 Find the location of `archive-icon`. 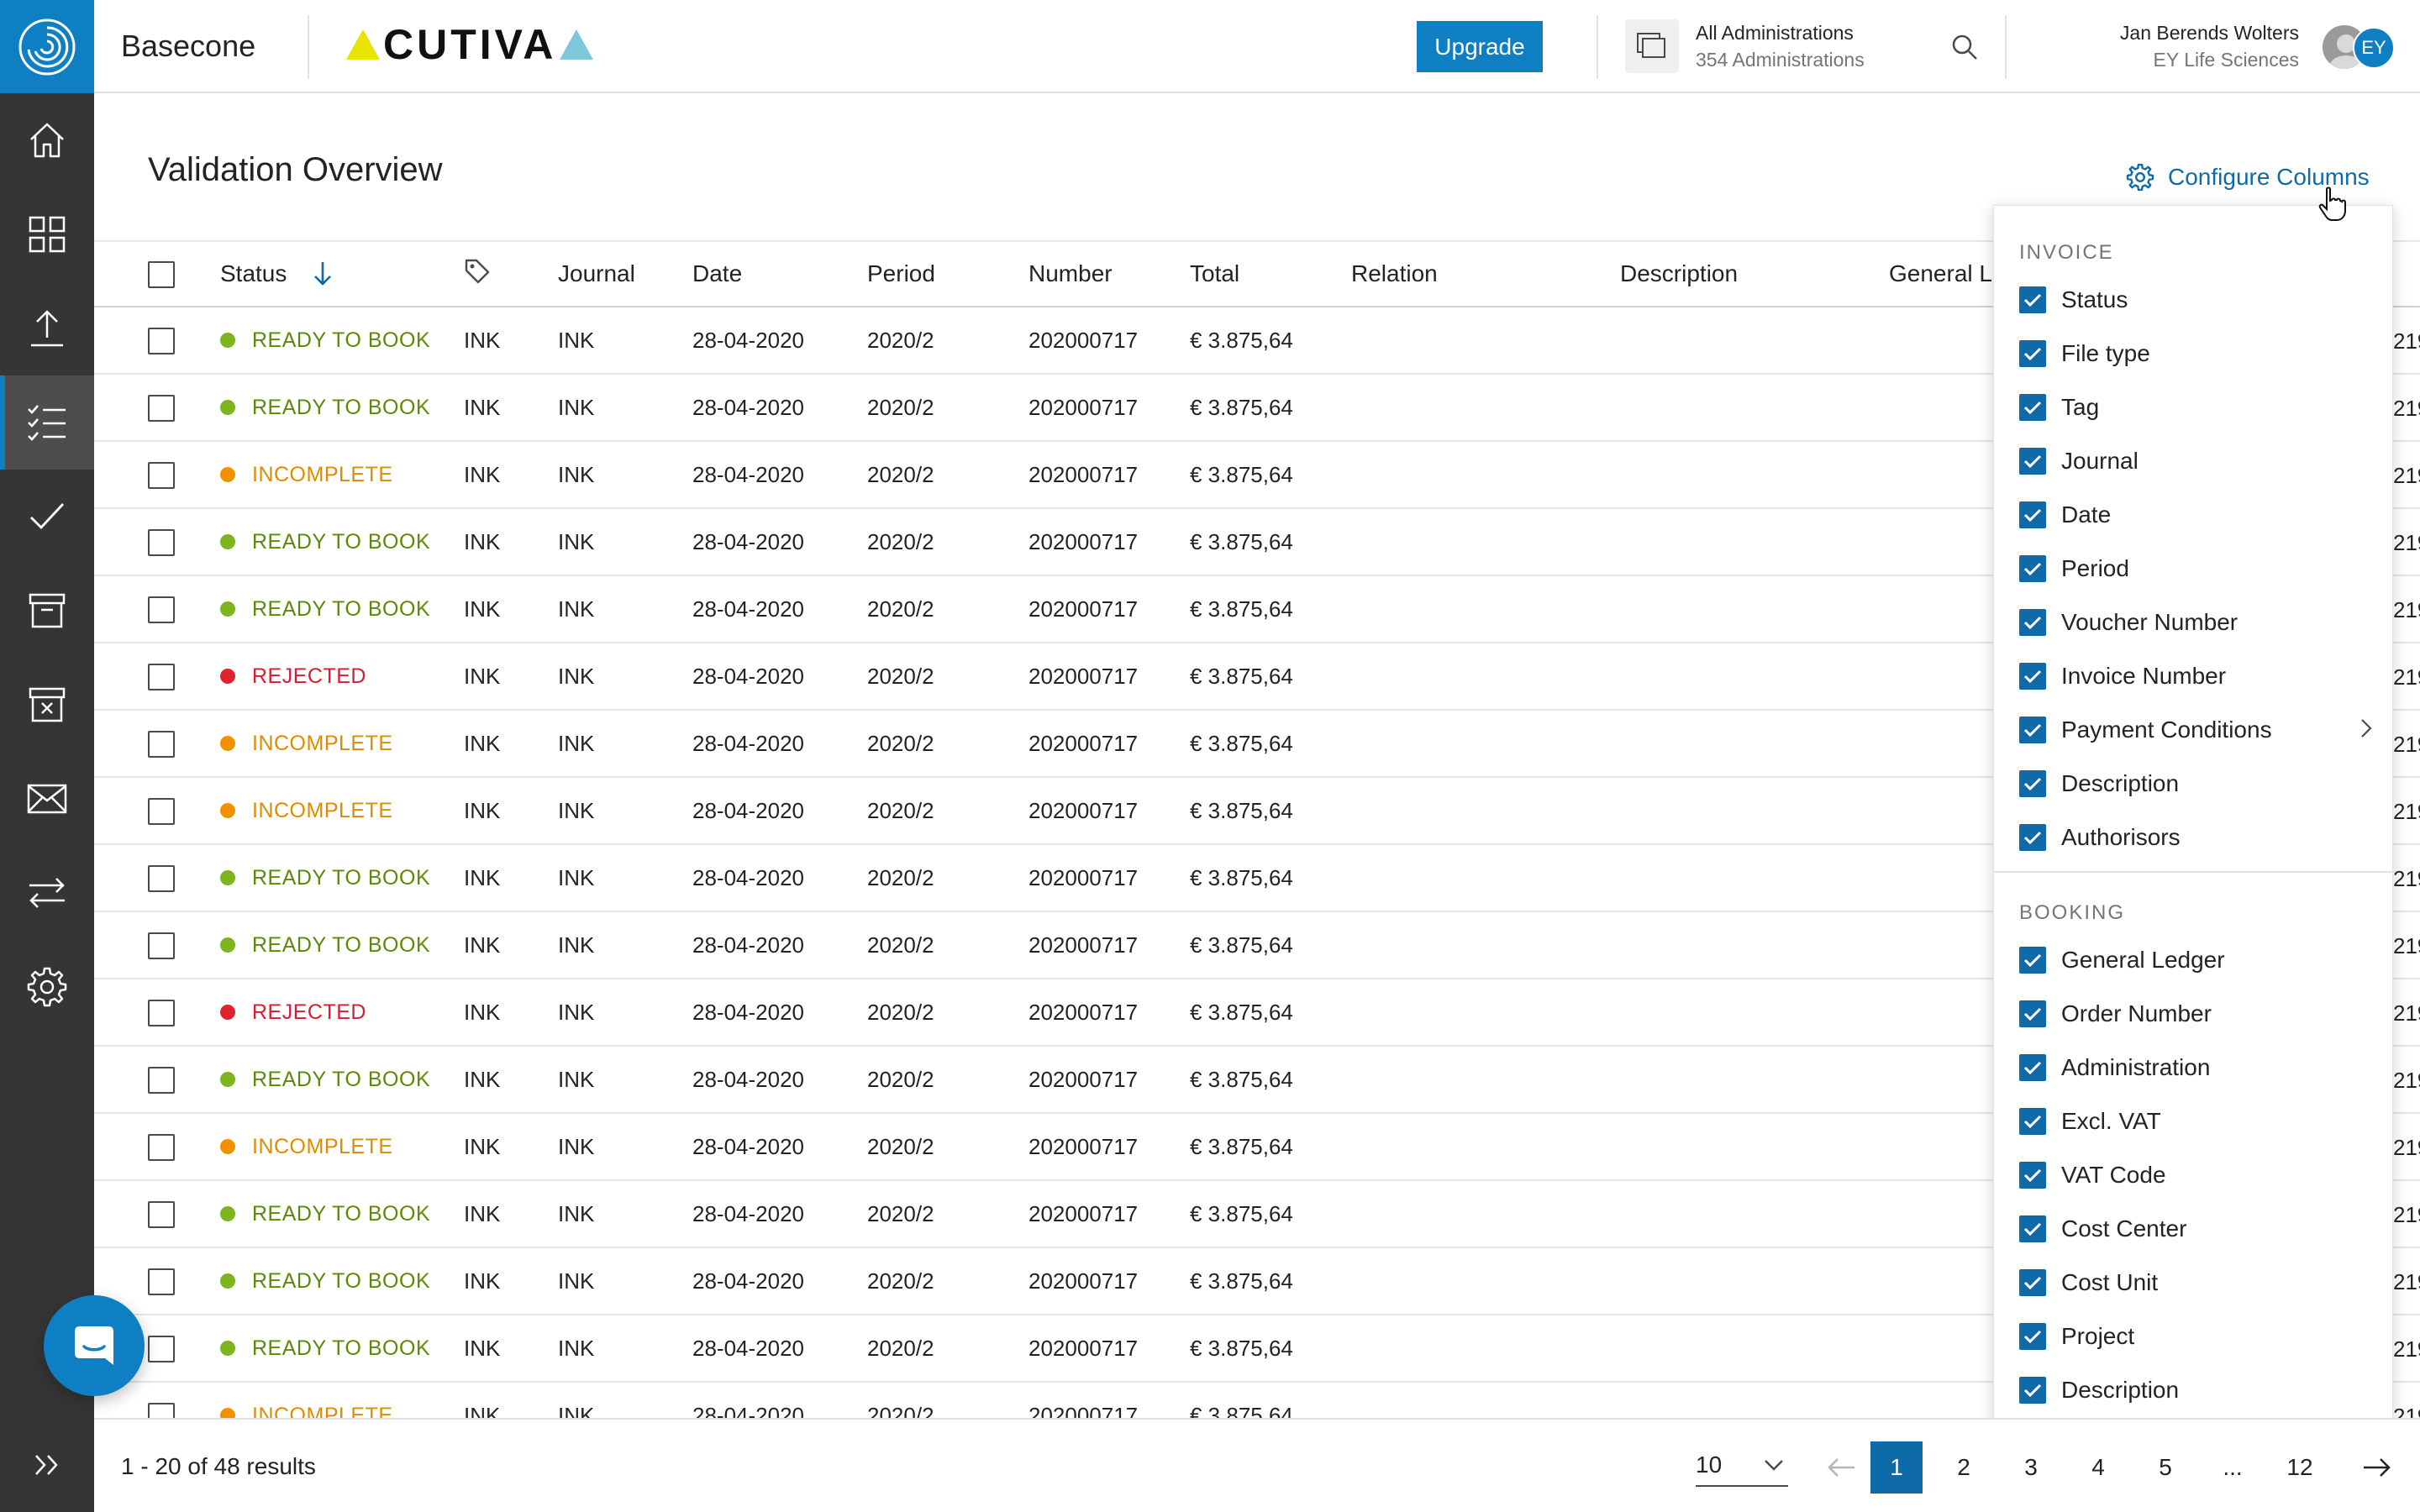

archive-icon is located at coordinates (47, 611).